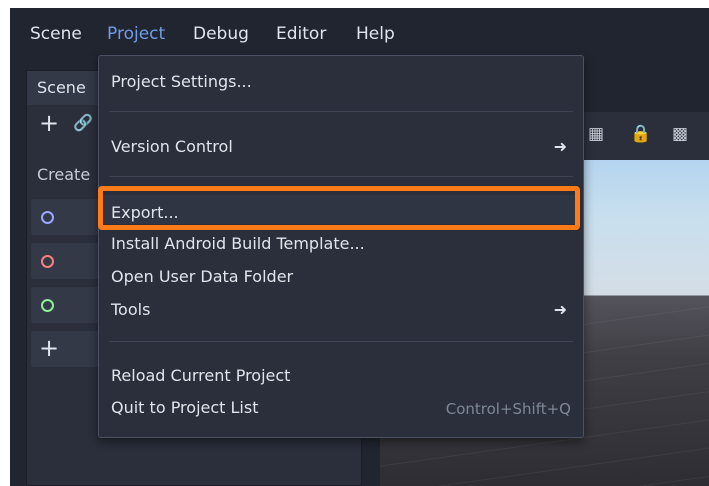 The height and width of the screenshot is (486, 709). Describe the element at coordinates (221, 34) in the screenshot. I see `menu-debug: Debug` at that location.